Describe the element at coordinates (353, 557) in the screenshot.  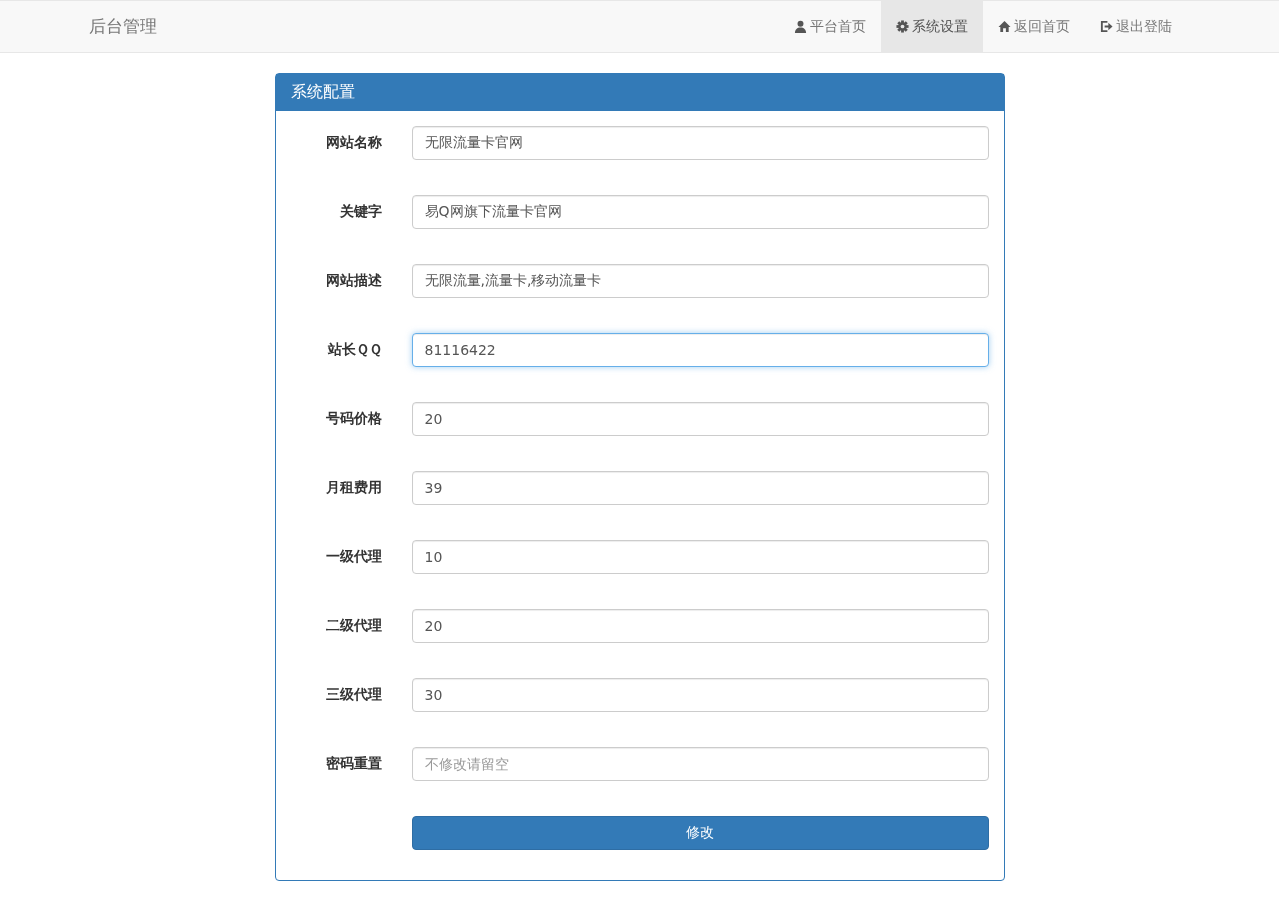
I see `field-label: 一级代理` at that location.